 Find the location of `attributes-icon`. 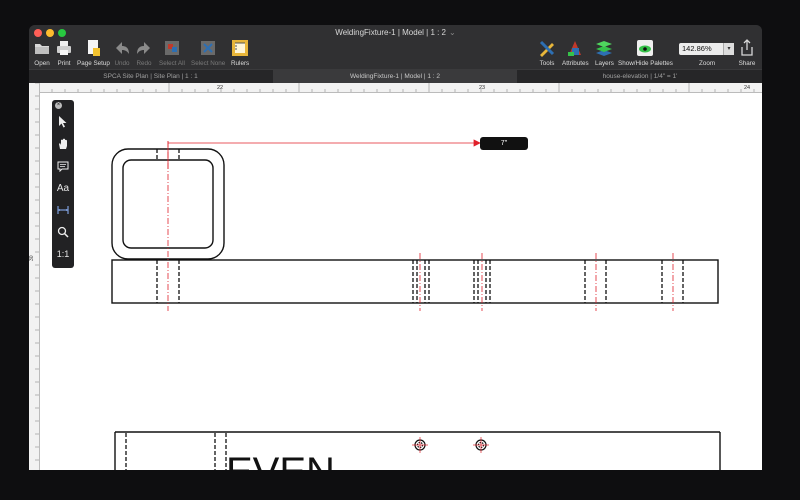

attributes-icon is located at coordinates (575, 48).